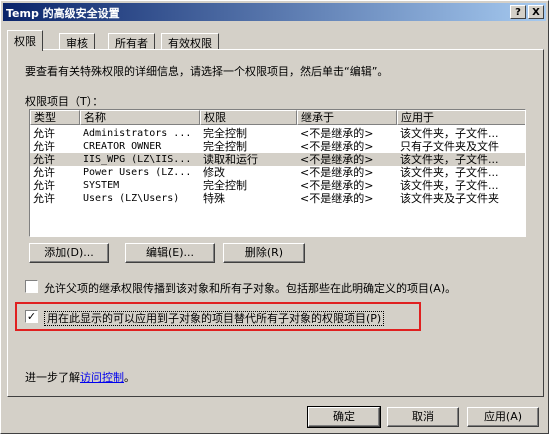 The height and width of the screenshot is (434, 549). What do you see at coordinates (207, 71) in the screenshot?
I see `instruction-text: 要查看有关特殊权限的详细信息，请选择一个权限项目，然后单击“编辑”。` at bounding box center [207, 71].